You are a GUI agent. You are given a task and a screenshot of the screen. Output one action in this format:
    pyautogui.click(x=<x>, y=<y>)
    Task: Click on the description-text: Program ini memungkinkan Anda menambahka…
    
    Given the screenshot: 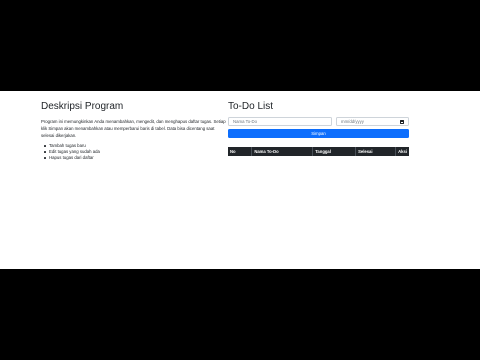 What is the action you would take?
    pyautogui.click(x=133, y=128)
    